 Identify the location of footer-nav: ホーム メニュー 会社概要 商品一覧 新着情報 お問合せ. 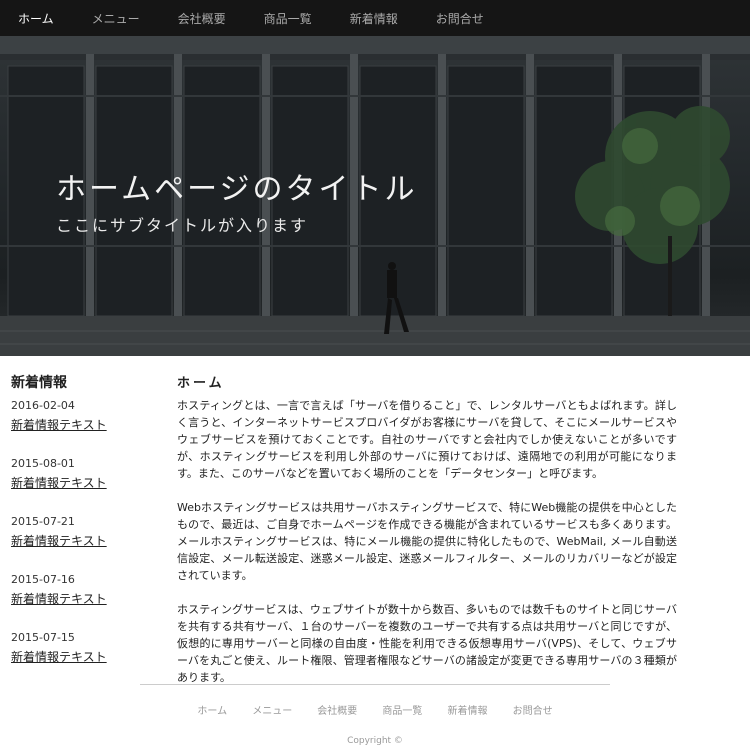
(375, 708).